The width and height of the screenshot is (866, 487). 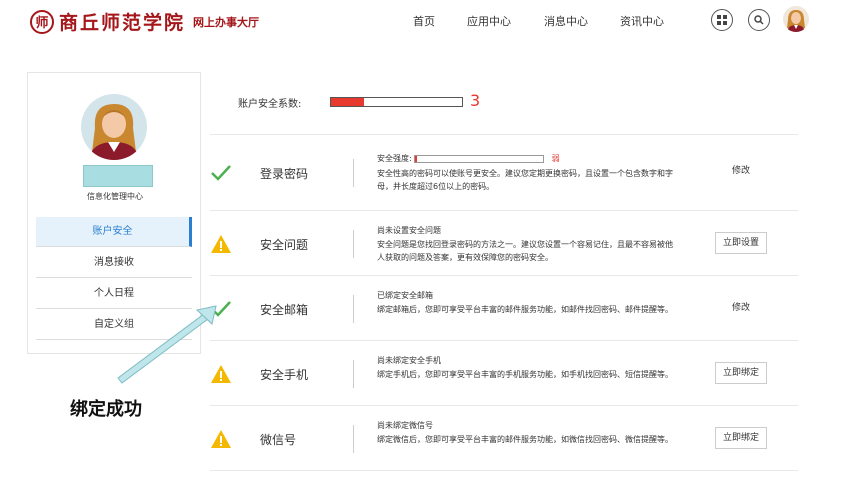 I want to click on row-description: 绑定手机后，您即可享受平台丰富的手机服务功能，如手机找回密码、短信提醒等。, so click(x=525, y=374).